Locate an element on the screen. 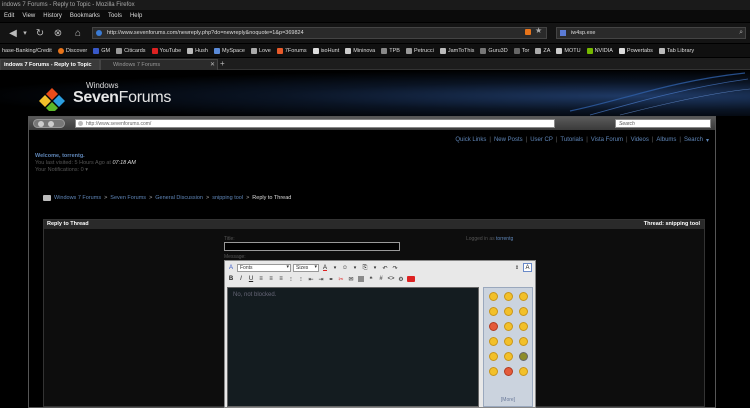  bookmark-item: Powertabs is located at coordinates (637, 50).